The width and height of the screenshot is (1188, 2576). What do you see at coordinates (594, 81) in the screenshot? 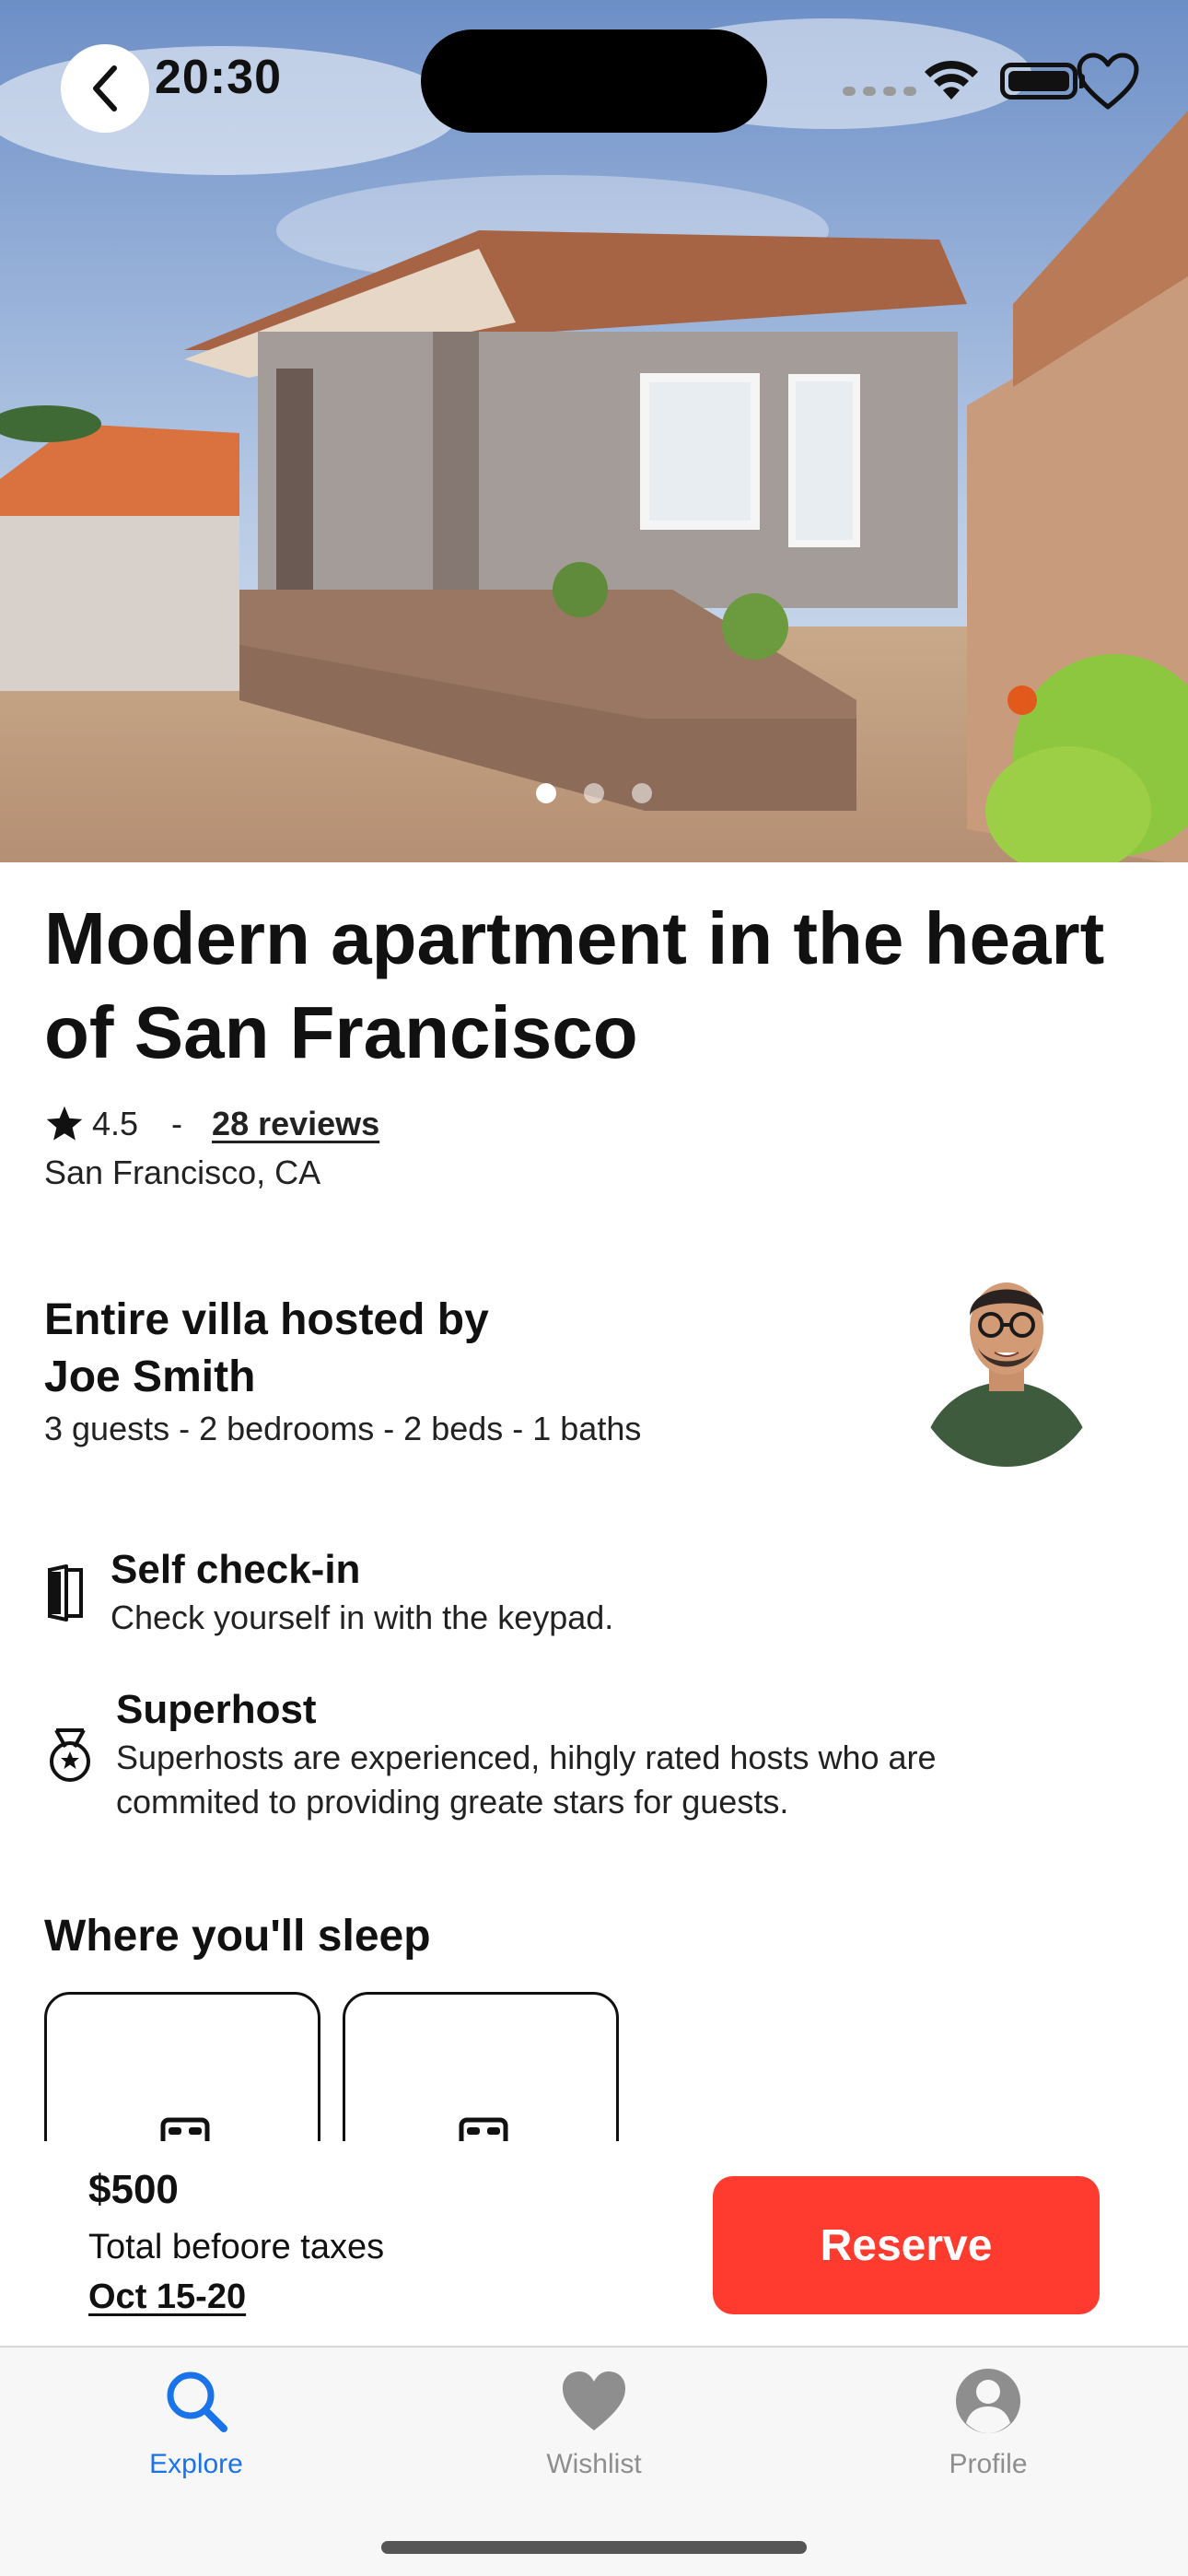
I see `dynamic-island` at bounding box center [594, 81].